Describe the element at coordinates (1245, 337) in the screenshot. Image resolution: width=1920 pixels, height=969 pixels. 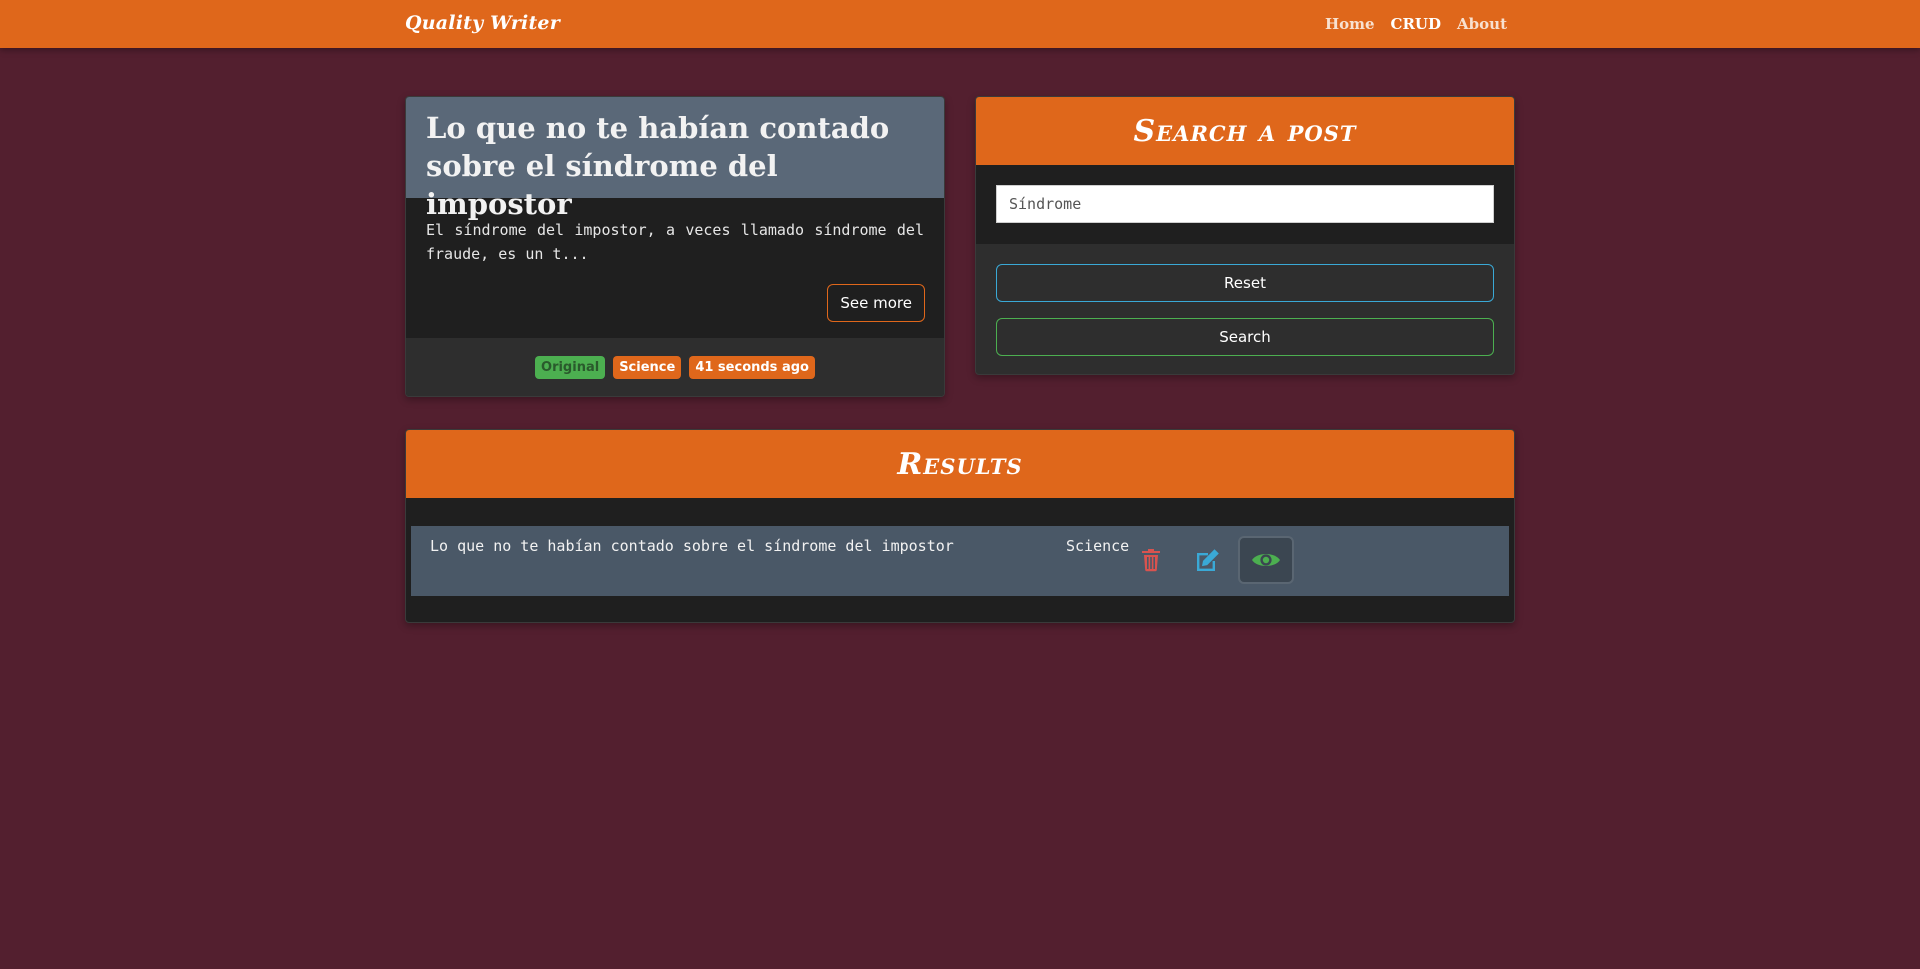
I see `search-button: Search` at that location.